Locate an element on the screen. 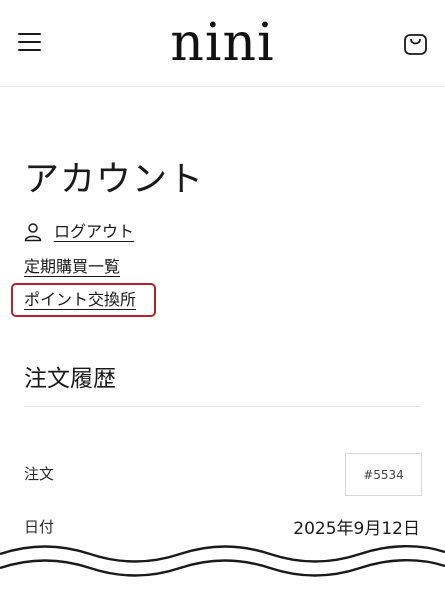 The image size is (445, 600). order-date: 2025年9月12日 is located at coordinates (356, 529).